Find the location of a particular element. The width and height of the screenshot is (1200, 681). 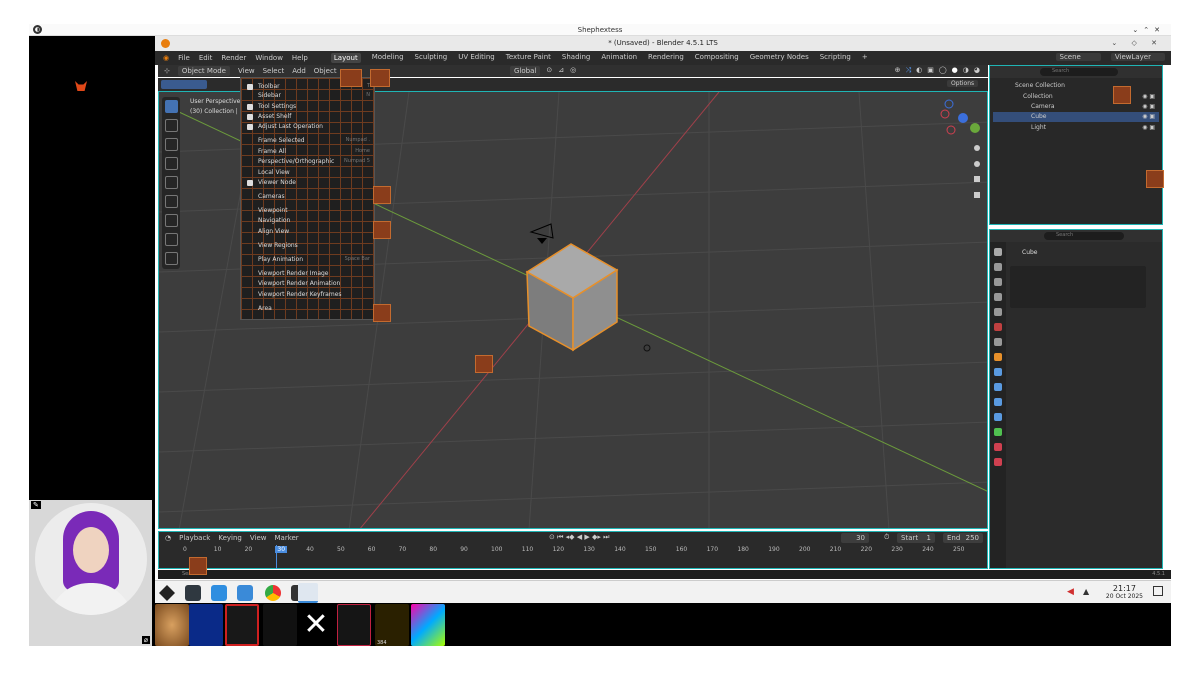

chrome-icon is located at coordinates (273, 593).